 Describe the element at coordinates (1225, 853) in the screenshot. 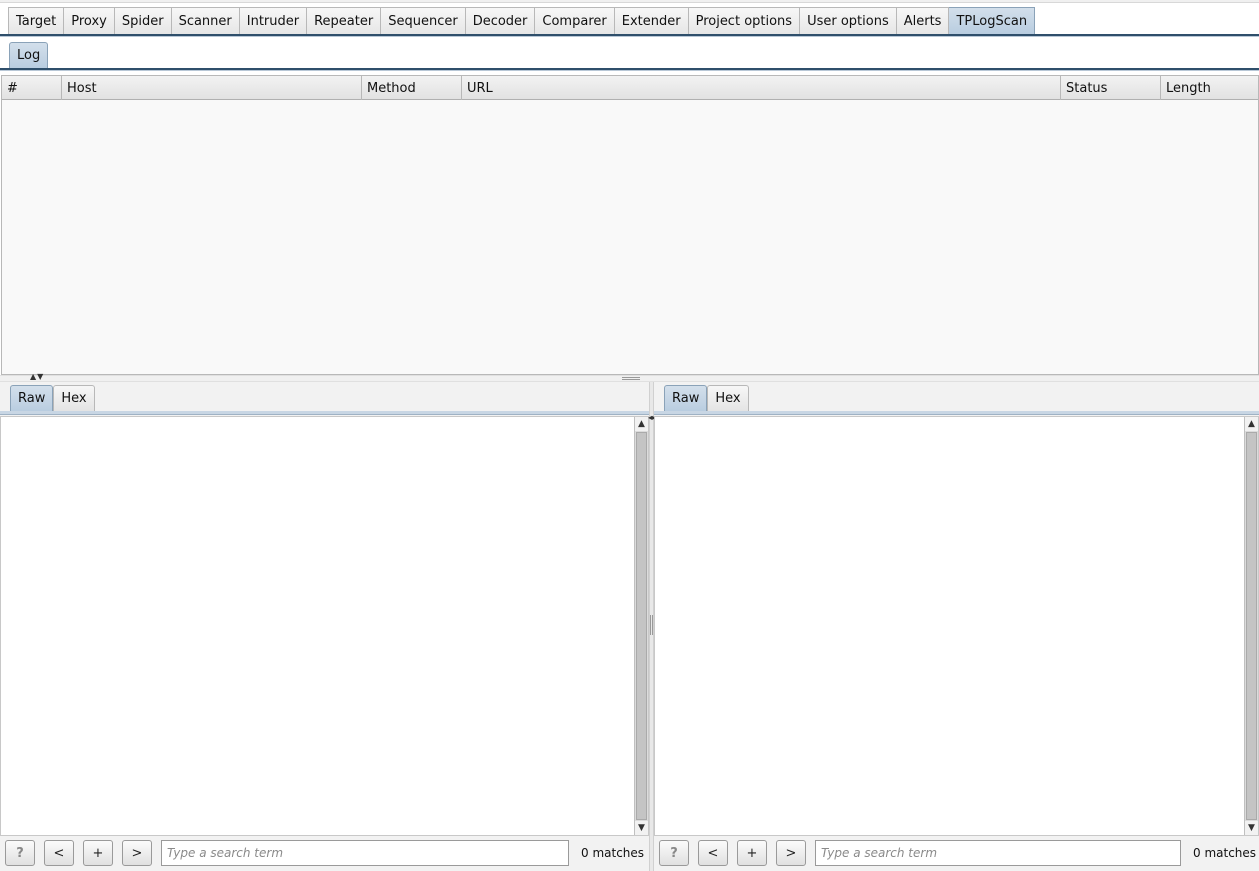

I see `response-match-count: 0 matches` at that location.